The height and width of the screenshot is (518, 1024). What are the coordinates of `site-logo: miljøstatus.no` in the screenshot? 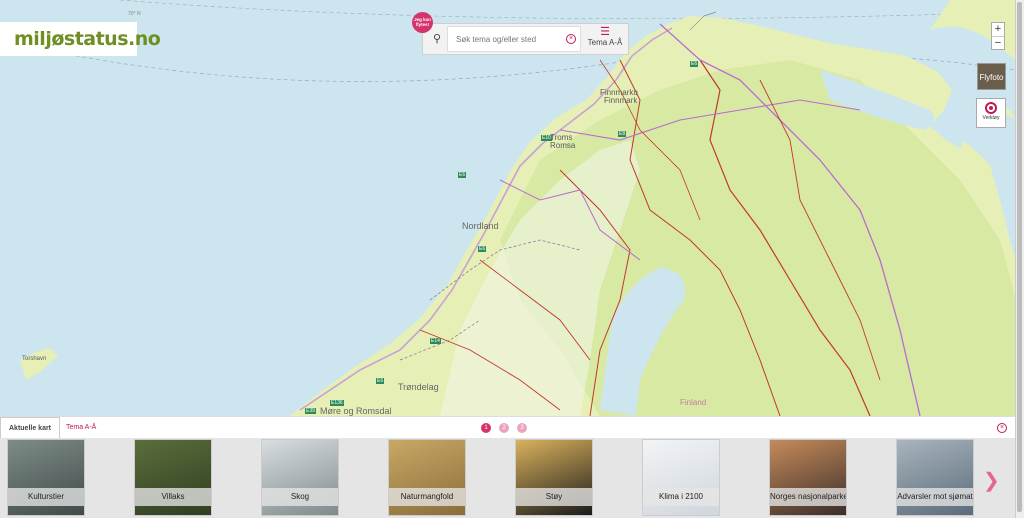 It's located at (80, 39).